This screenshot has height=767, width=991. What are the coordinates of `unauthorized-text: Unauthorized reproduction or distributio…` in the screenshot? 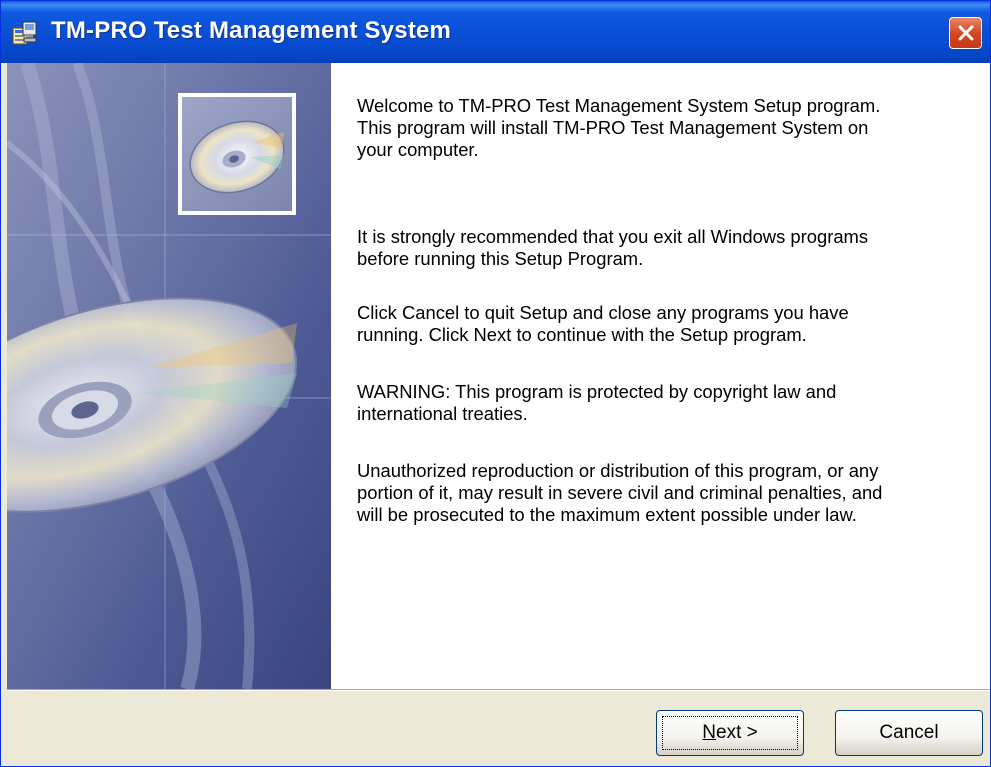 It's located at (620, 492).